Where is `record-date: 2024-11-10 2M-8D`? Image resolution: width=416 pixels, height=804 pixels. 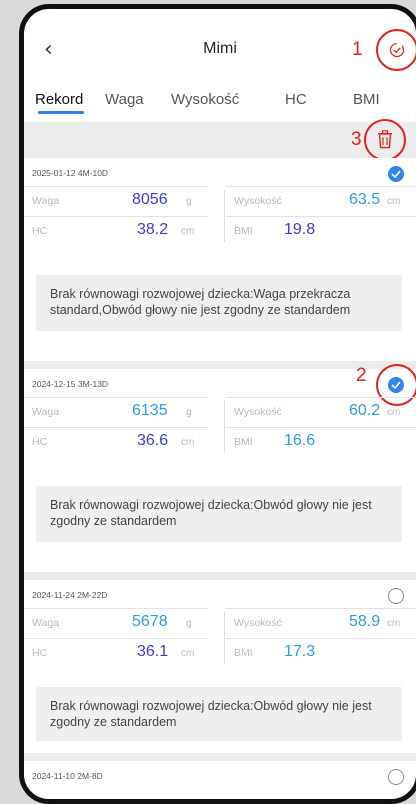
record-date: 2024-11-10 2M-8D is located at coordinates (67, 776).